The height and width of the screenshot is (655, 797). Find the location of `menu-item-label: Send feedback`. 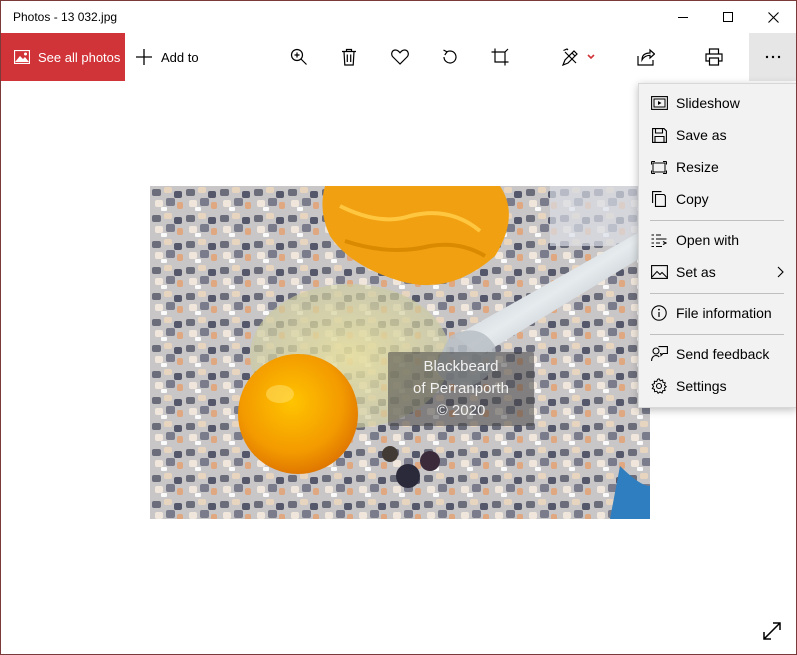

menu-item-label: Send feedback is located at coordinates (723, 354).